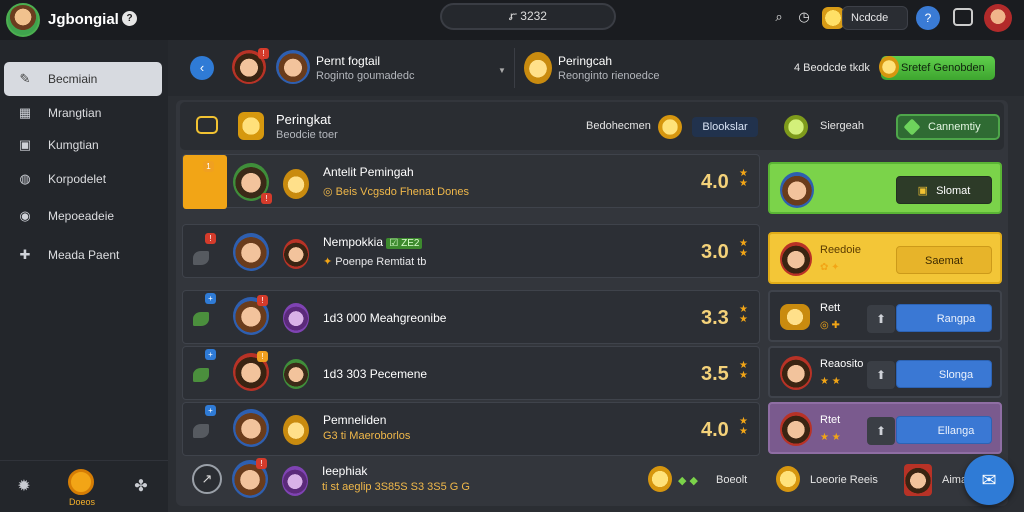  I want to click on reward-icons: ✿ ✦, so click(830, 267).